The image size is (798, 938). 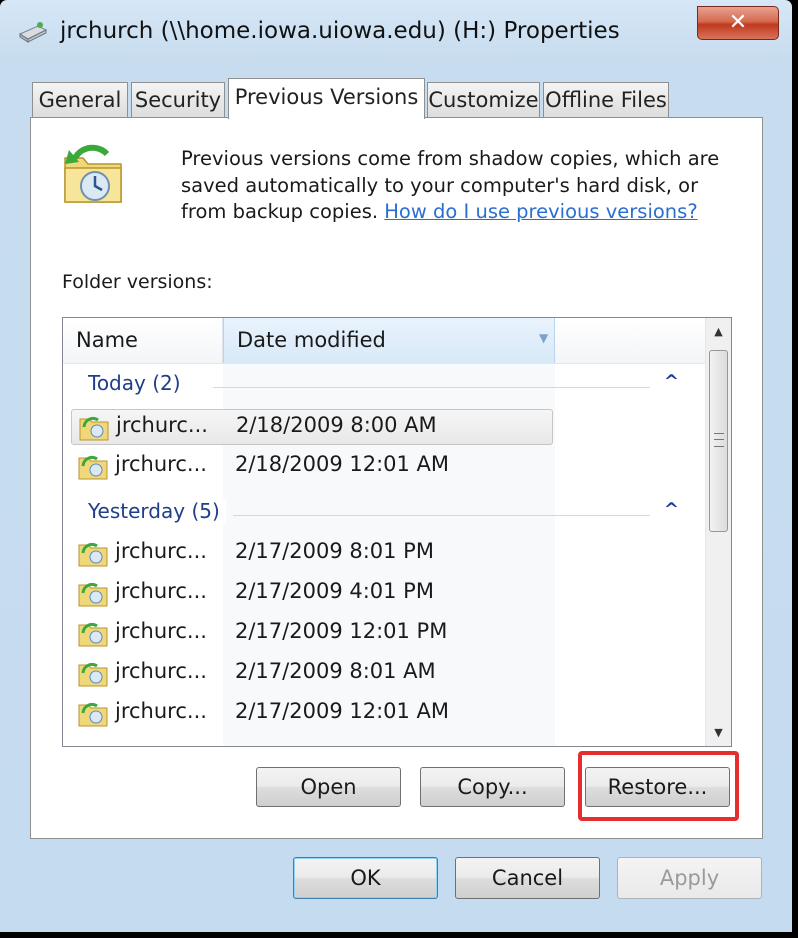 What do you see at coordinates (606, 100) in the screenshot?
I see `tab-offline-files: Offline Files` at bounding box center [606, 100].